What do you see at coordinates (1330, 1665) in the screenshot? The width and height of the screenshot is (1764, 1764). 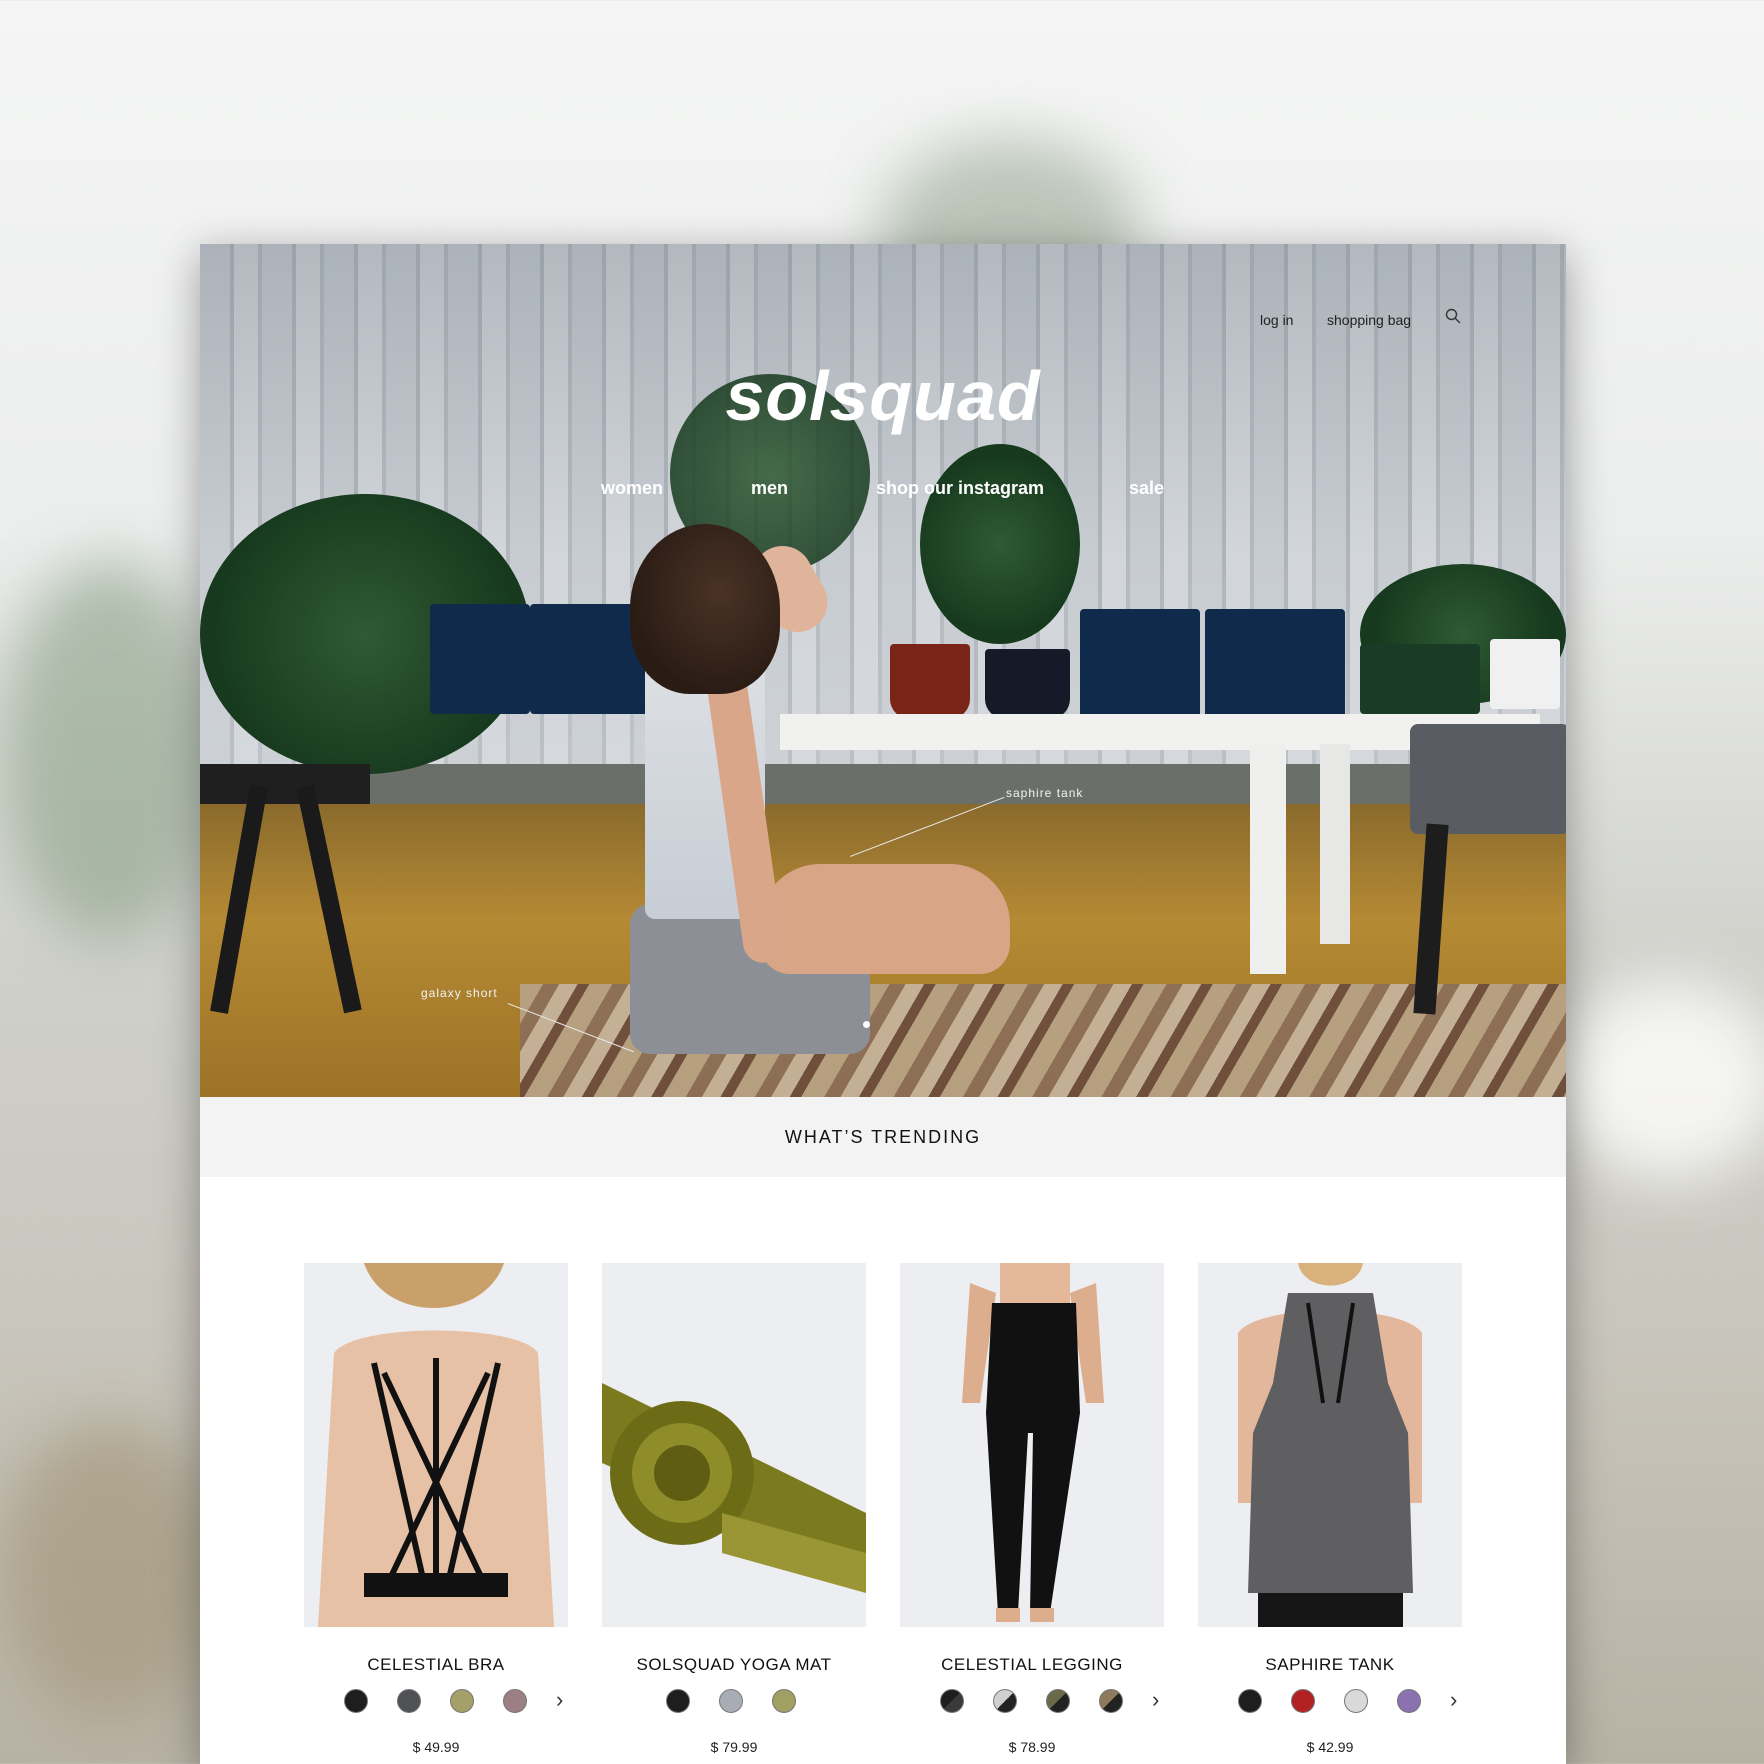 I see `product-name: SAPHIRE TANK` at bounding box center [1330, 1665].